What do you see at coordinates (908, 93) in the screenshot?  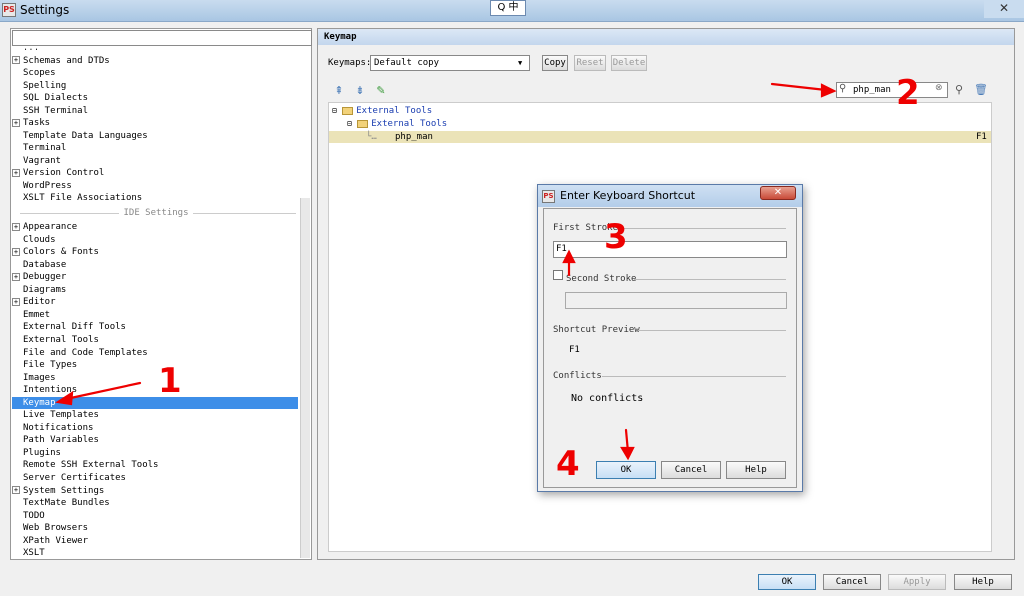 I see `annotation-2: 2` at bounding box center [908, 93].